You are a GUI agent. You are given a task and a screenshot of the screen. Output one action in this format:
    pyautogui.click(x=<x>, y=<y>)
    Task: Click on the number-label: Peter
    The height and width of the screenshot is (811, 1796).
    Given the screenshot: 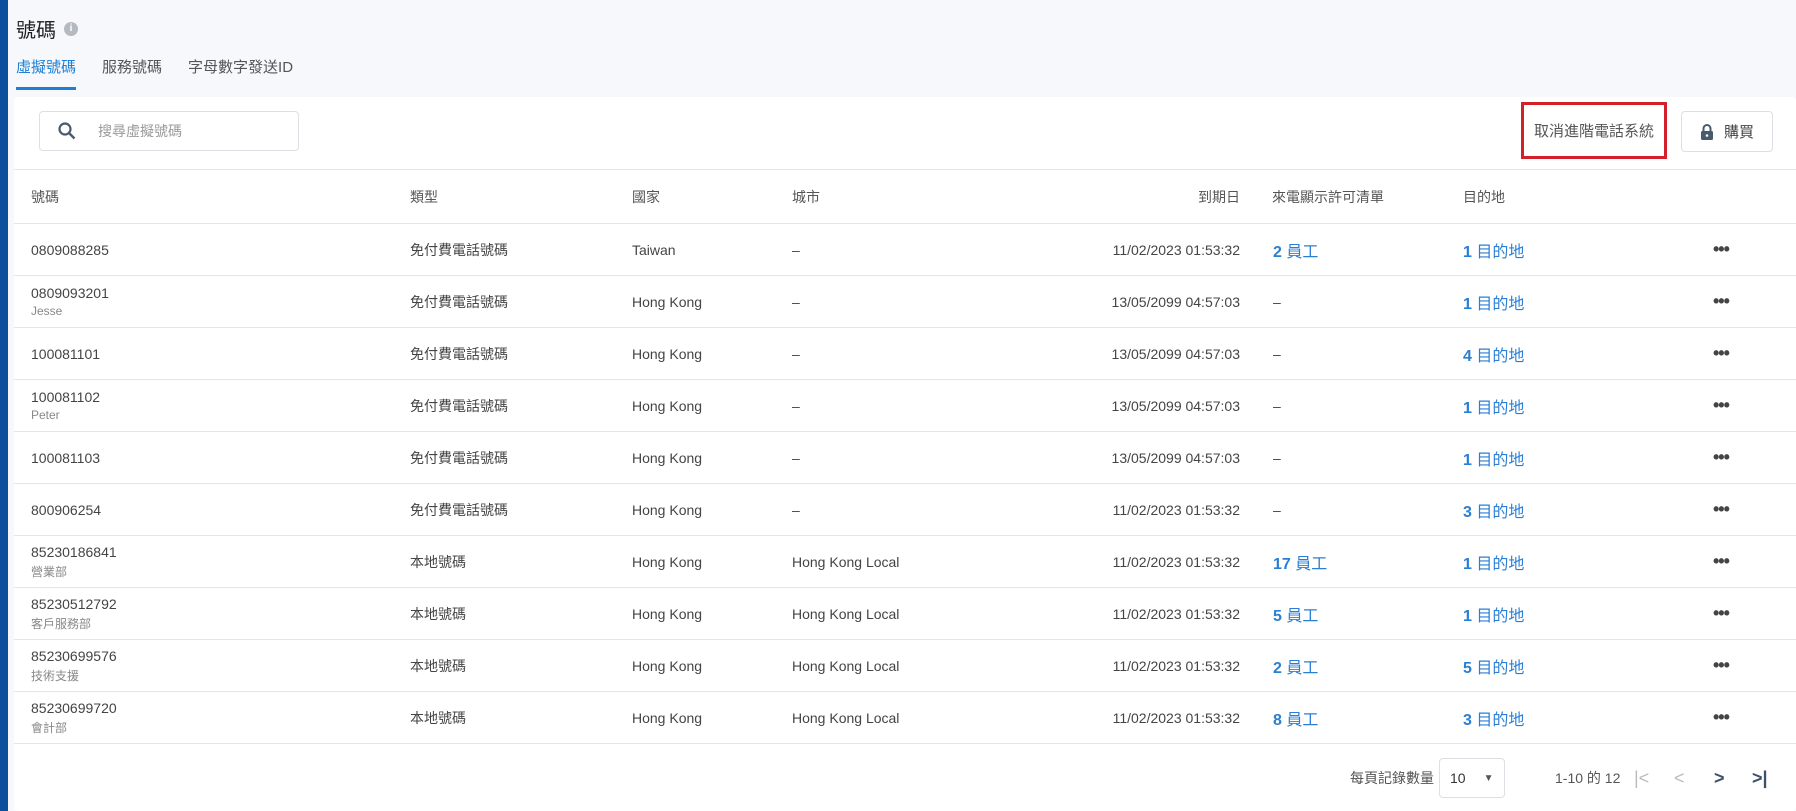 What is the action you would take?
    pyautogui.click(x=45, y=415)
    